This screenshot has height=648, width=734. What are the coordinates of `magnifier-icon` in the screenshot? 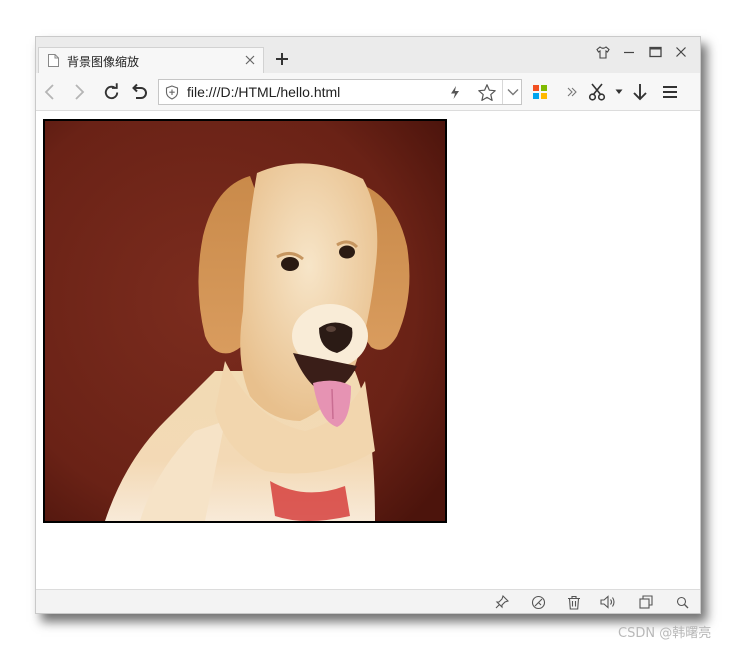 It's located at (682, 602).